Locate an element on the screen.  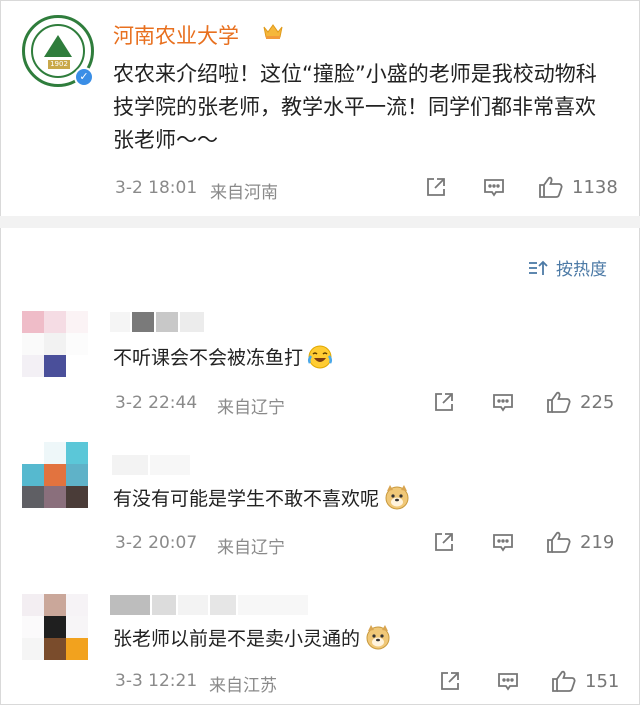
comment-button is located at coordinates (494, 187).